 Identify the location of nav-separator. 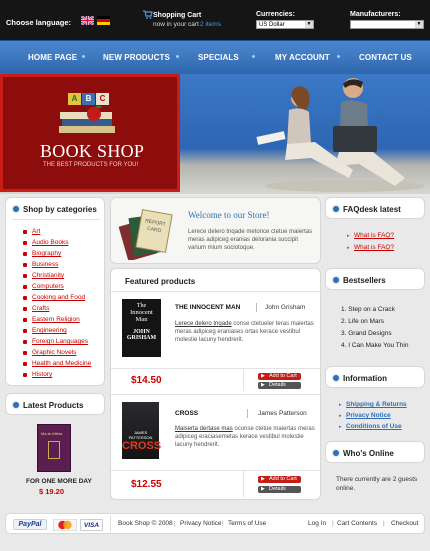
(177, 56).